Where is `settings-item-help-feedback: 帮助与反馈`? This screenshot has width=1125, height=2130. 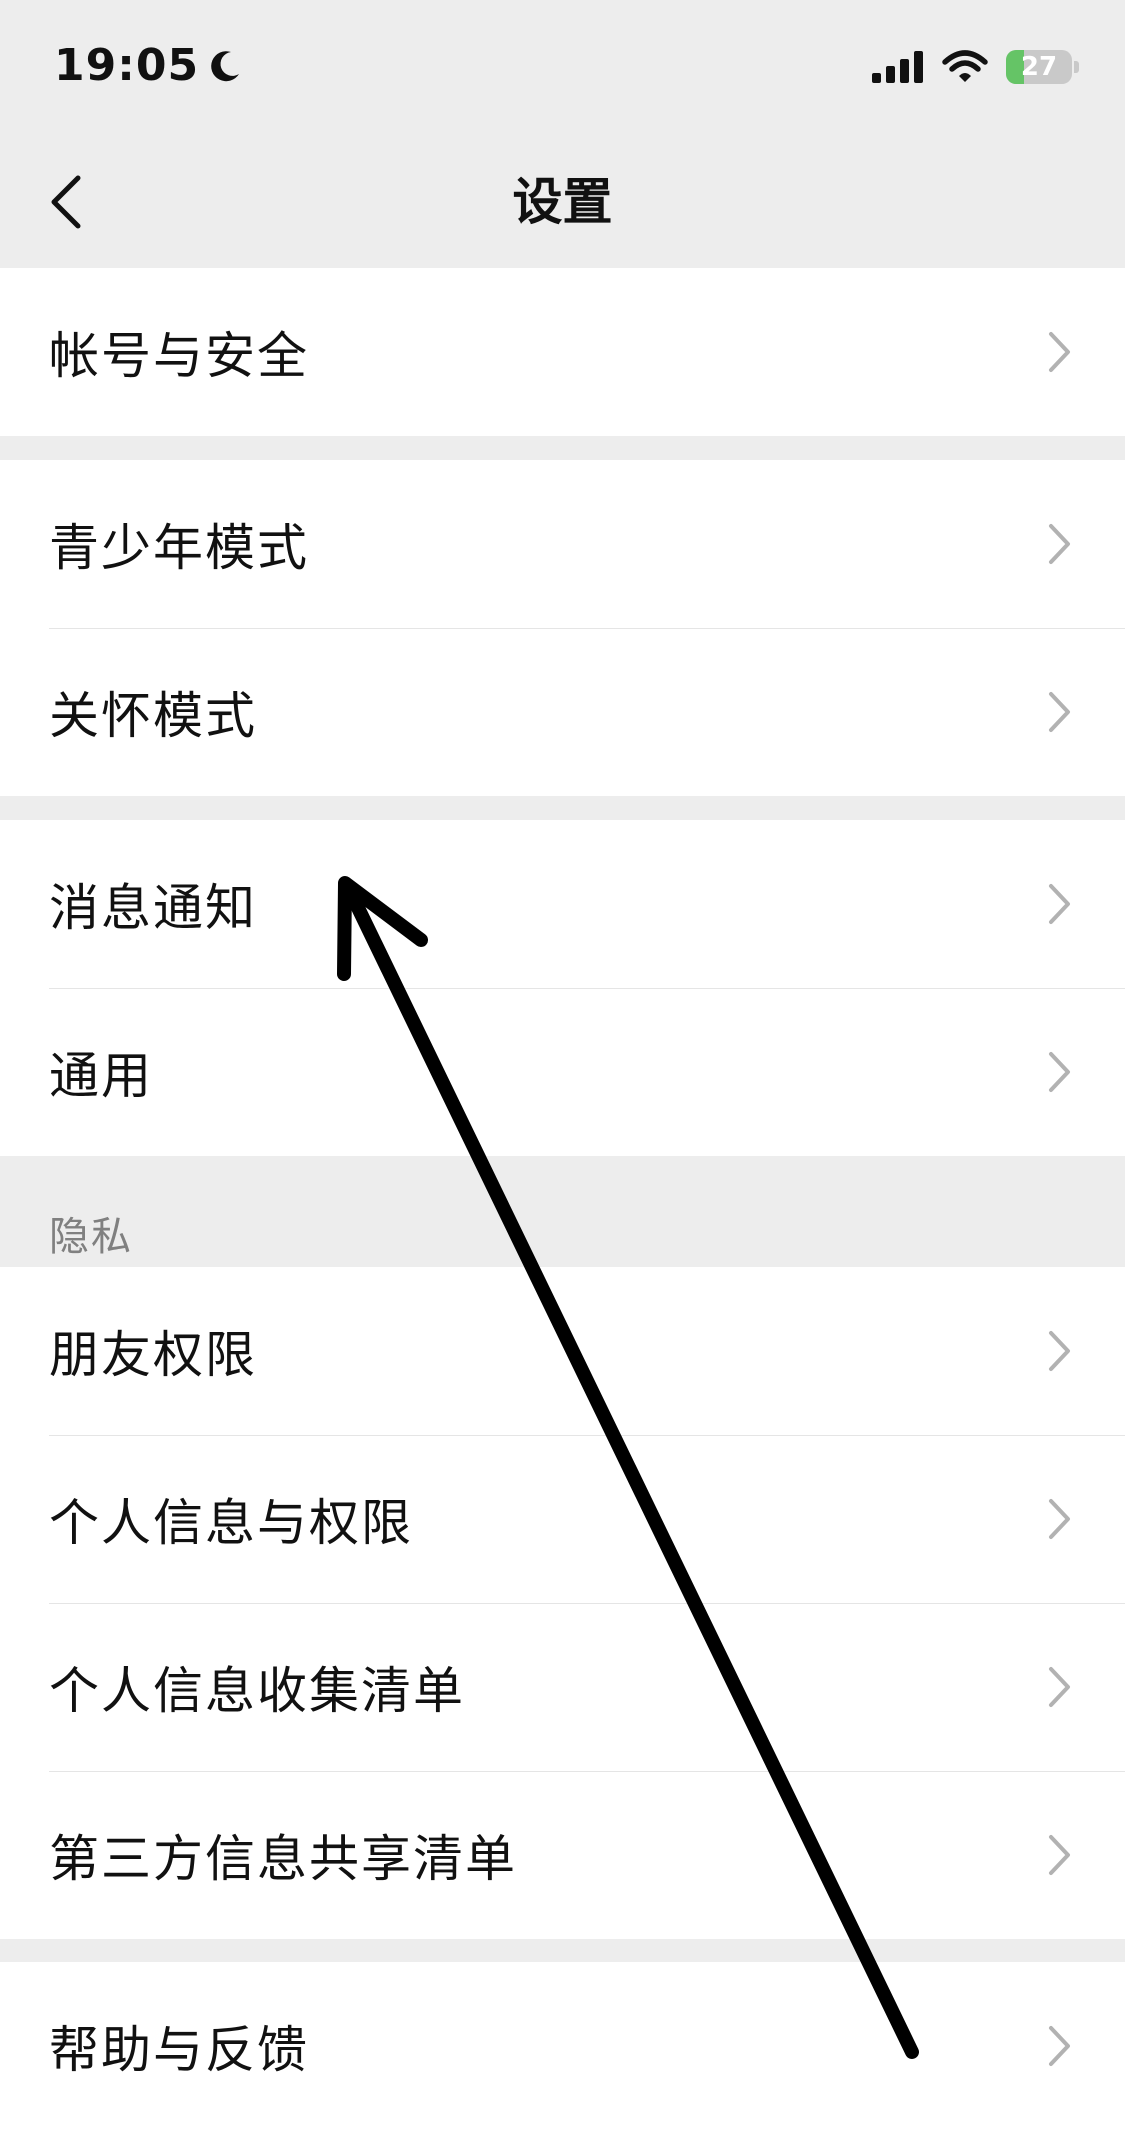 settings-item-help-feedback: 帮助与反馈 is located at coordinates (562, 2046).